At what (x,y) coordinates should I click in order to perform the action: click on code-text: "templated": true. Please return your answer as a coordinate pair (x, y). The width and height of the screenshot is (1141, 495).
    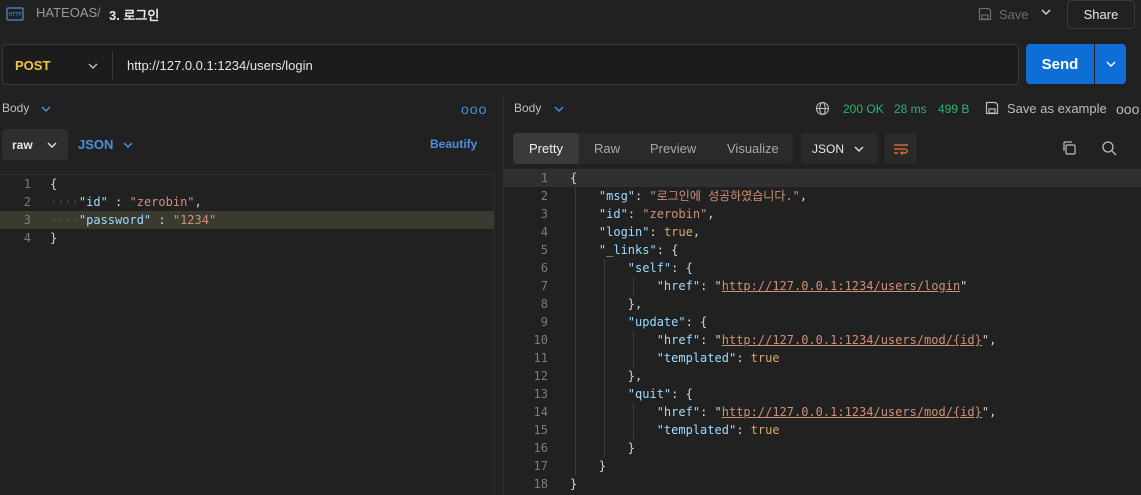
    Looking at the image, I should click on (675, 358).